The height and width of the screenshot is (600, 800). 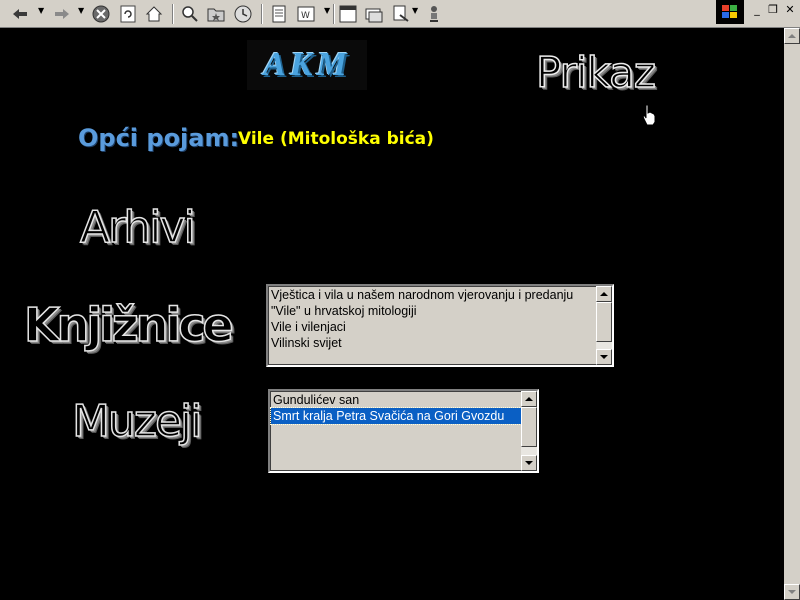 What do you see at coordinates (773, 9) in the screenshot?
I see `restore-icon: ❐` at bounding box center [773, 9].